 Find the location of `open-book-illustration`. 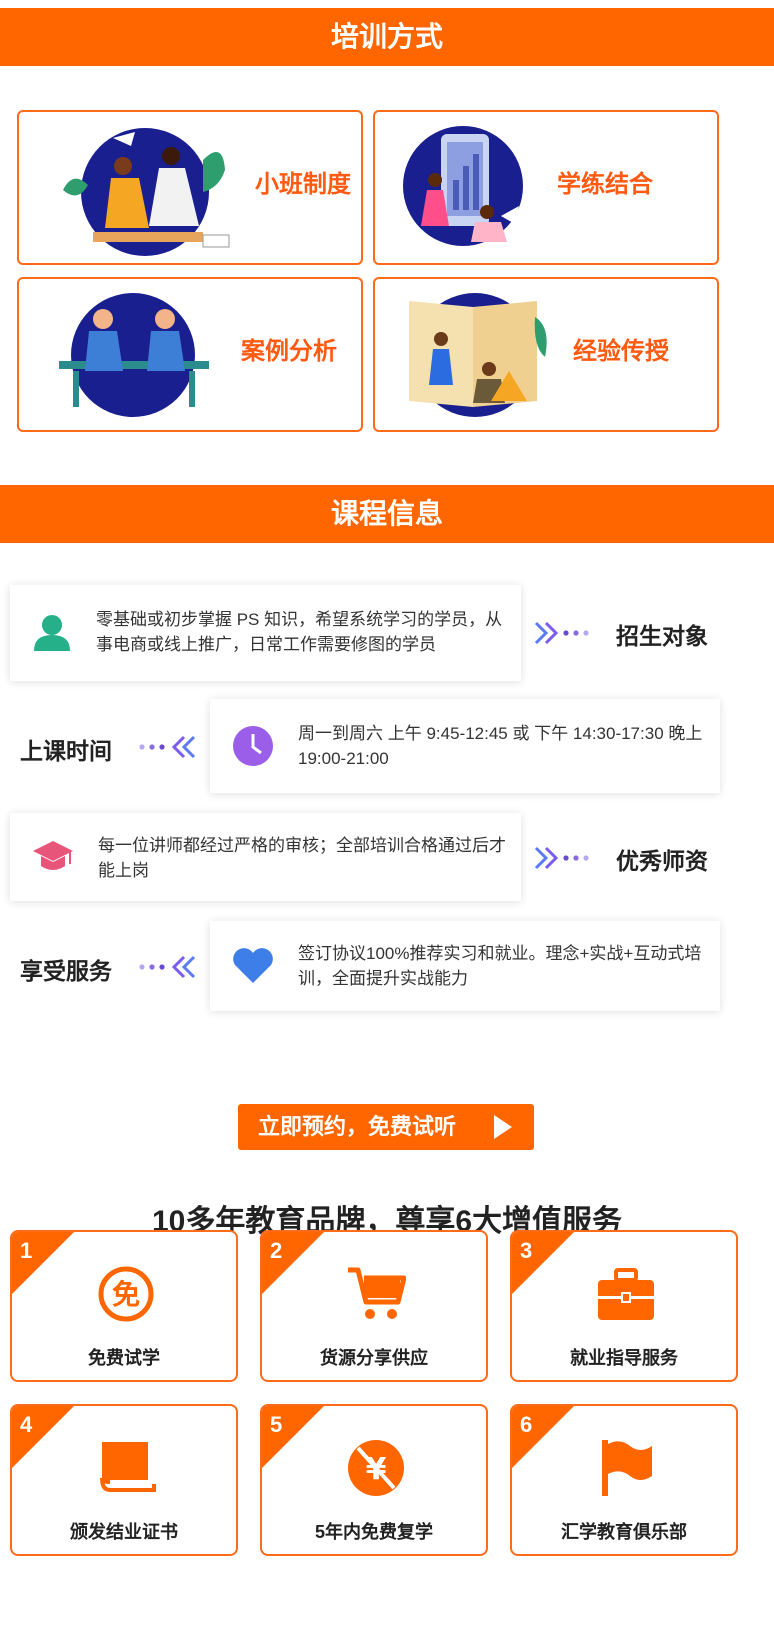

open-book-illustration is located at coordinates (478, 355).